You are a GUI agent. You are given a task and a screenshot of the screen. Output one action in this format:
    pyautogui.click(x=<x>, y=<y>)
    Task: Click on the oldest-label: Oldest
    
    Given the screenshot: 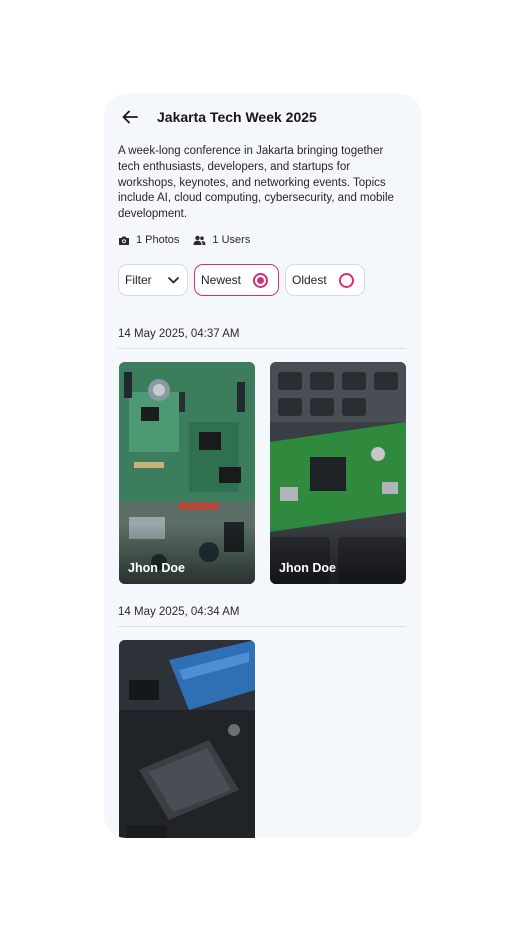 What is the action you would take?
    pyautogui.click(x=309, y=280)
    